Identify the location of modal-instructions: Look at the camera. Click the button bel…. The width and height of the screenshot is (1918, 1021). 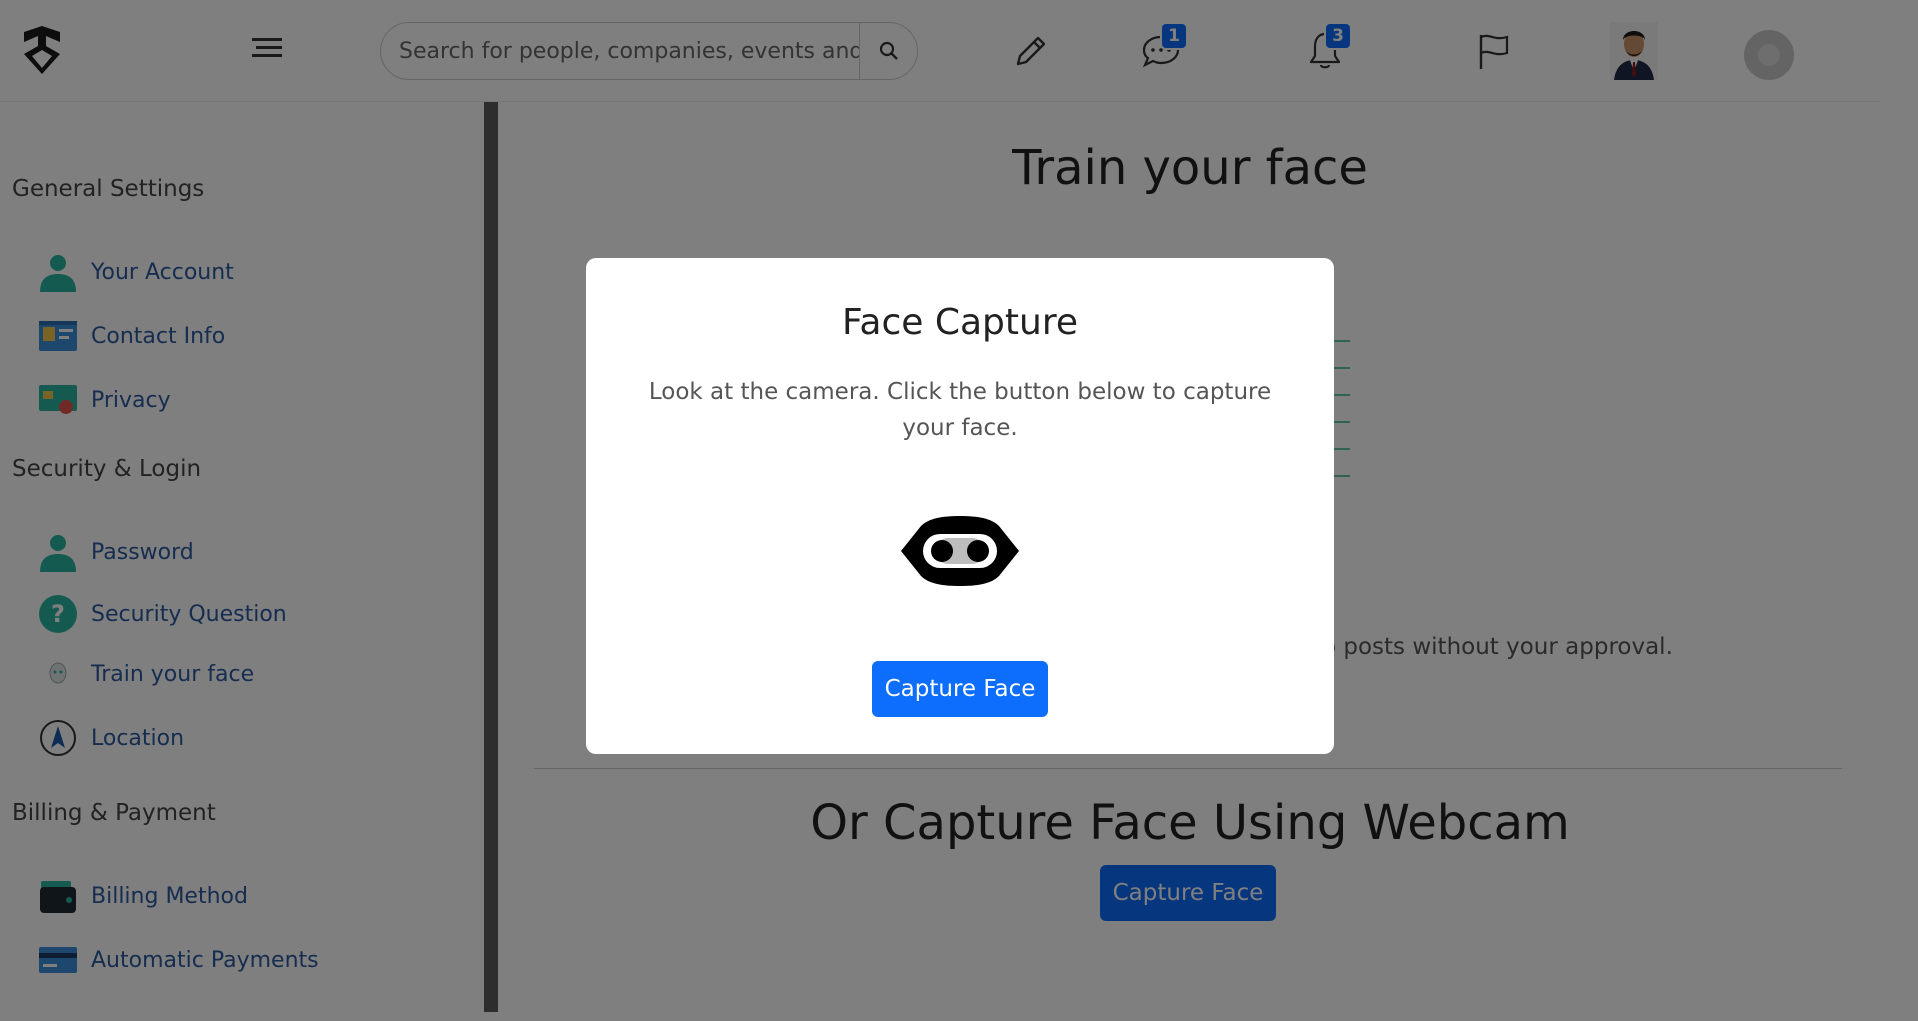
(960, 410).